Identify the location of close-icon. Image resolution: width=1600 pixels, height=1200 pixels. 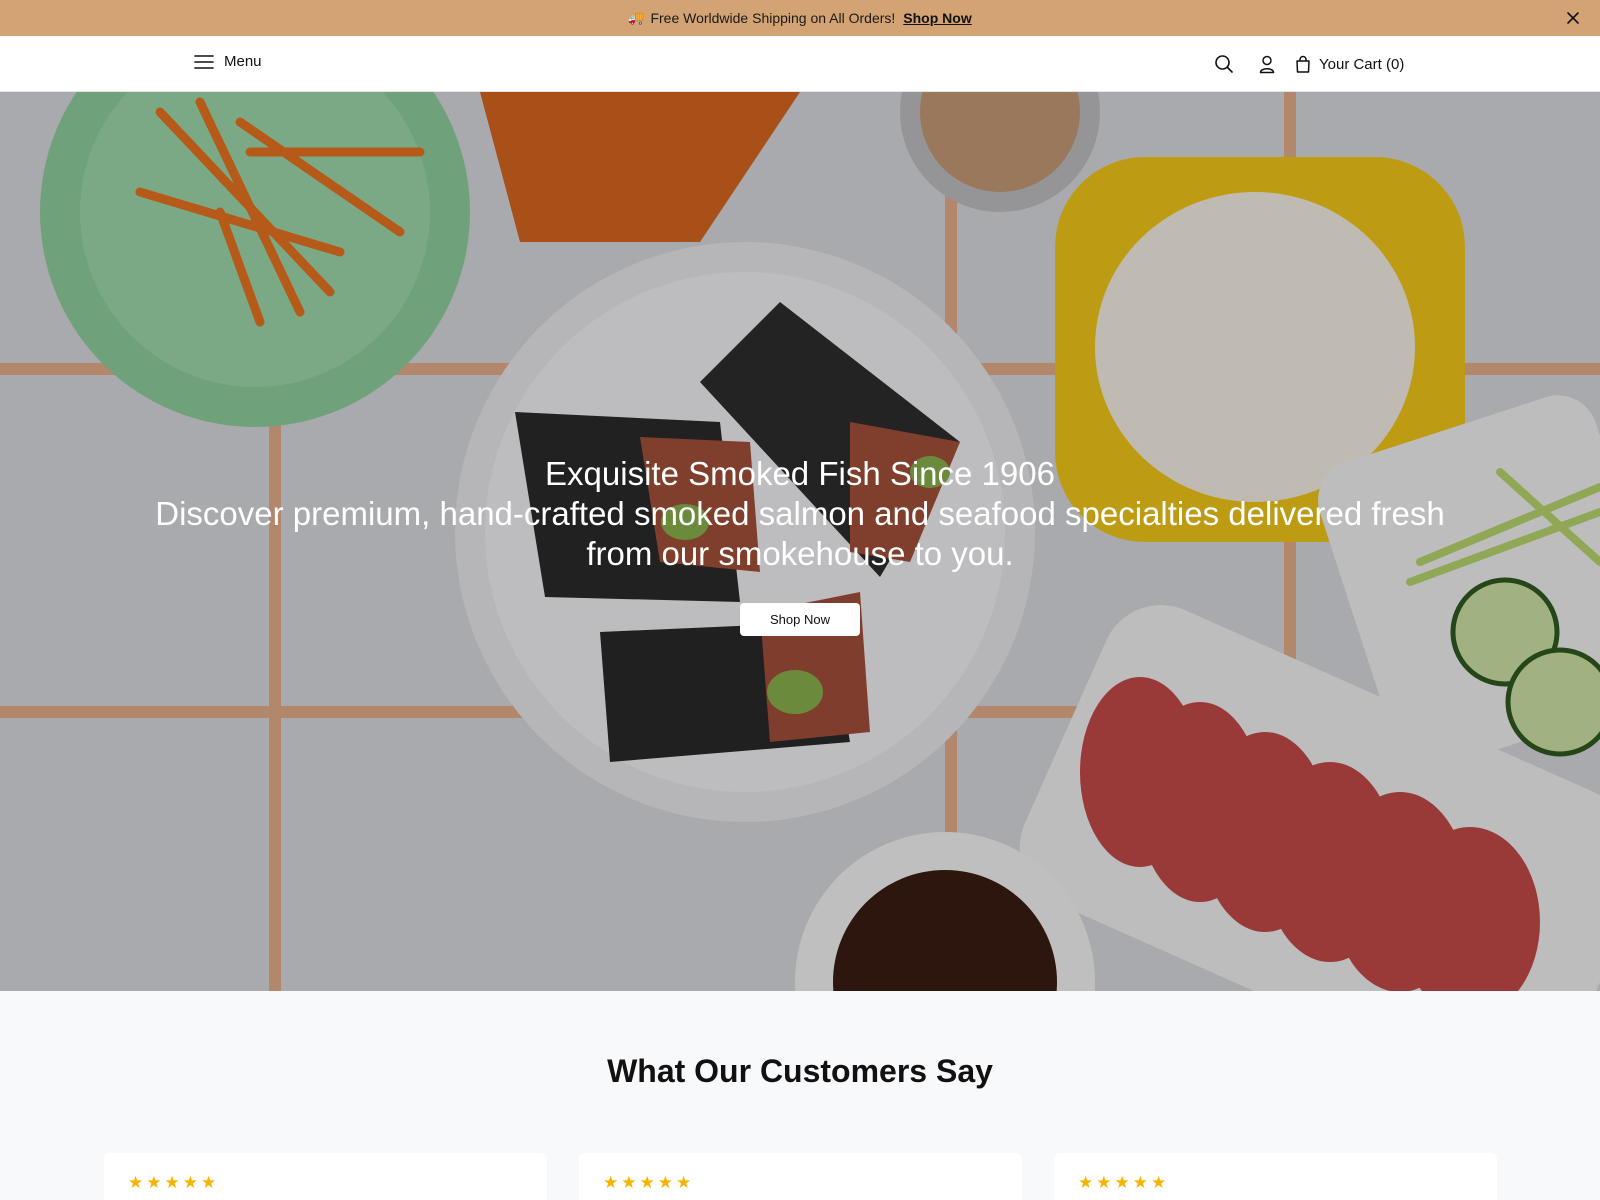
(1573, 18).